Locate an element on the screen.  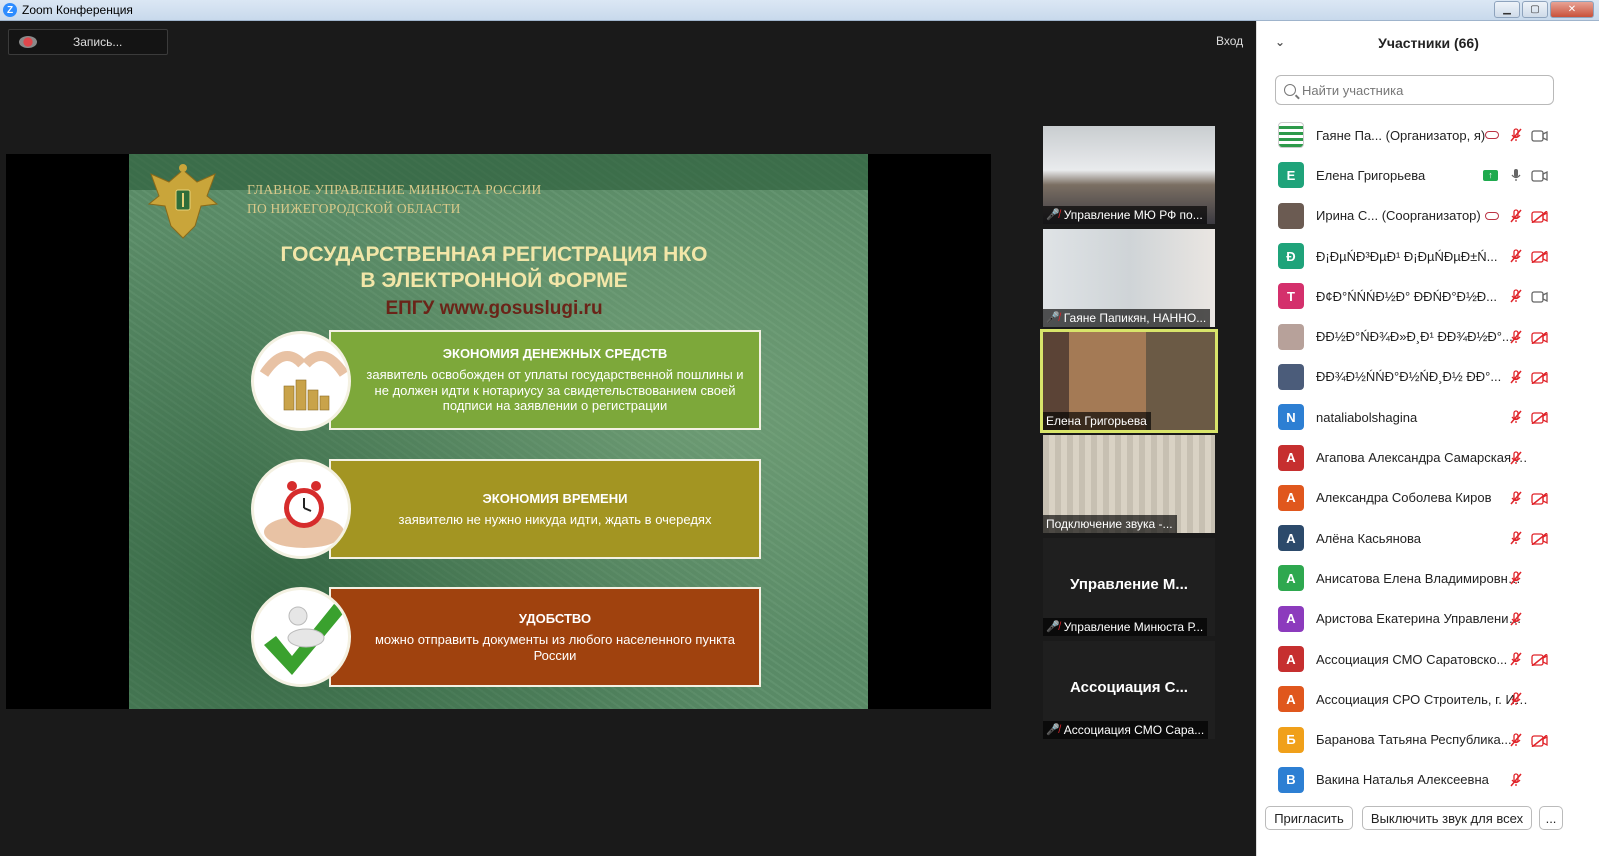
minimize-button: ▁ is located at coordinates (1507, 9).